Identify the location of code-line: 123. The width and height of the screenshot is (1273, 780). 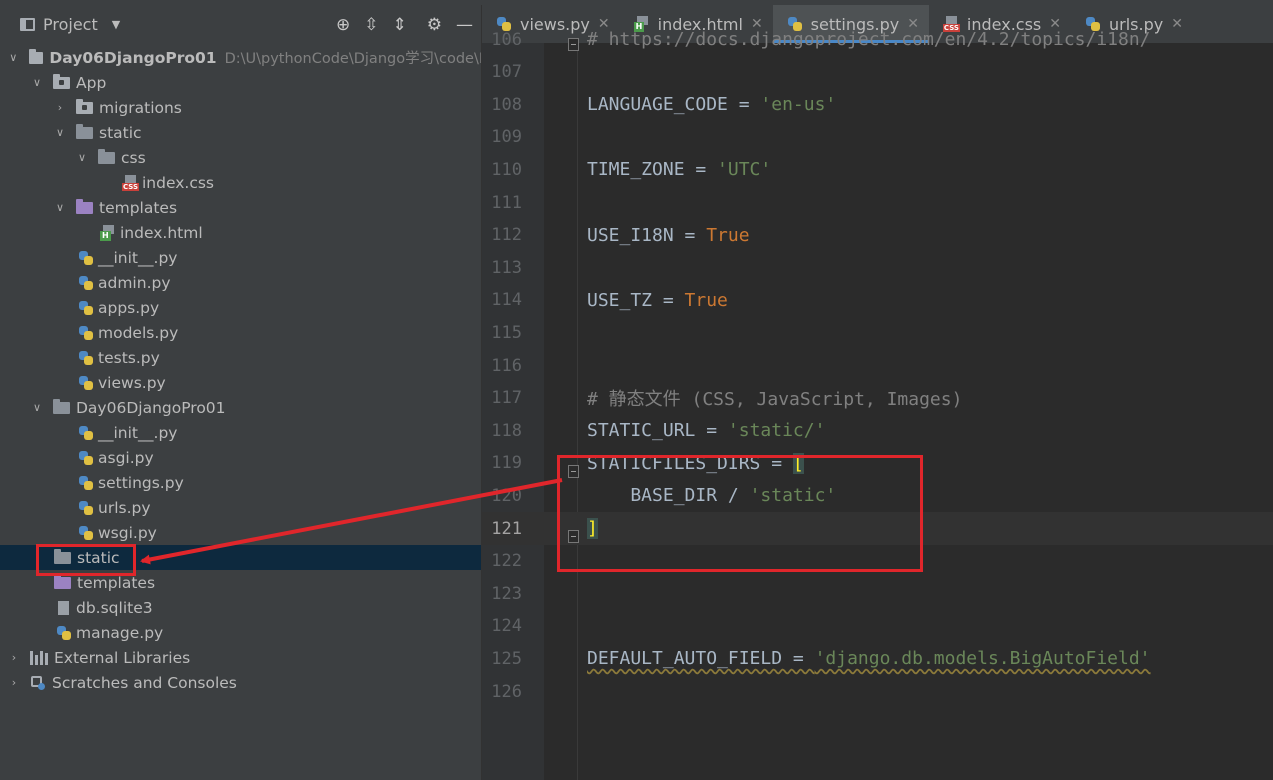
(877, 593).